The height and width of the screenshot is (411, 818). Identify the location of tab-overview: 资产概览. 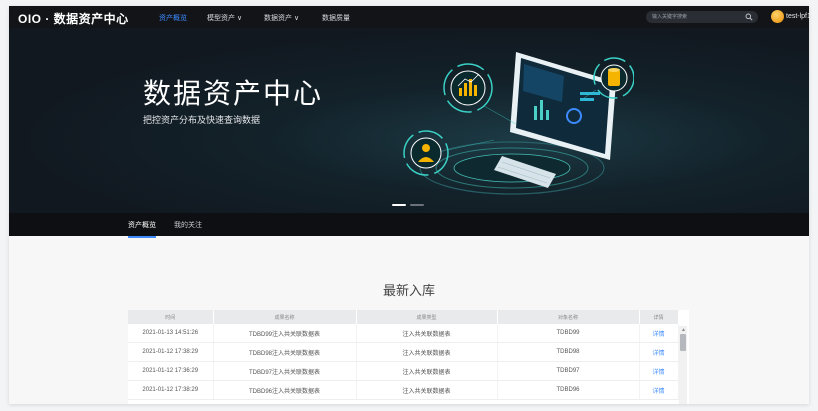
(142, 229).